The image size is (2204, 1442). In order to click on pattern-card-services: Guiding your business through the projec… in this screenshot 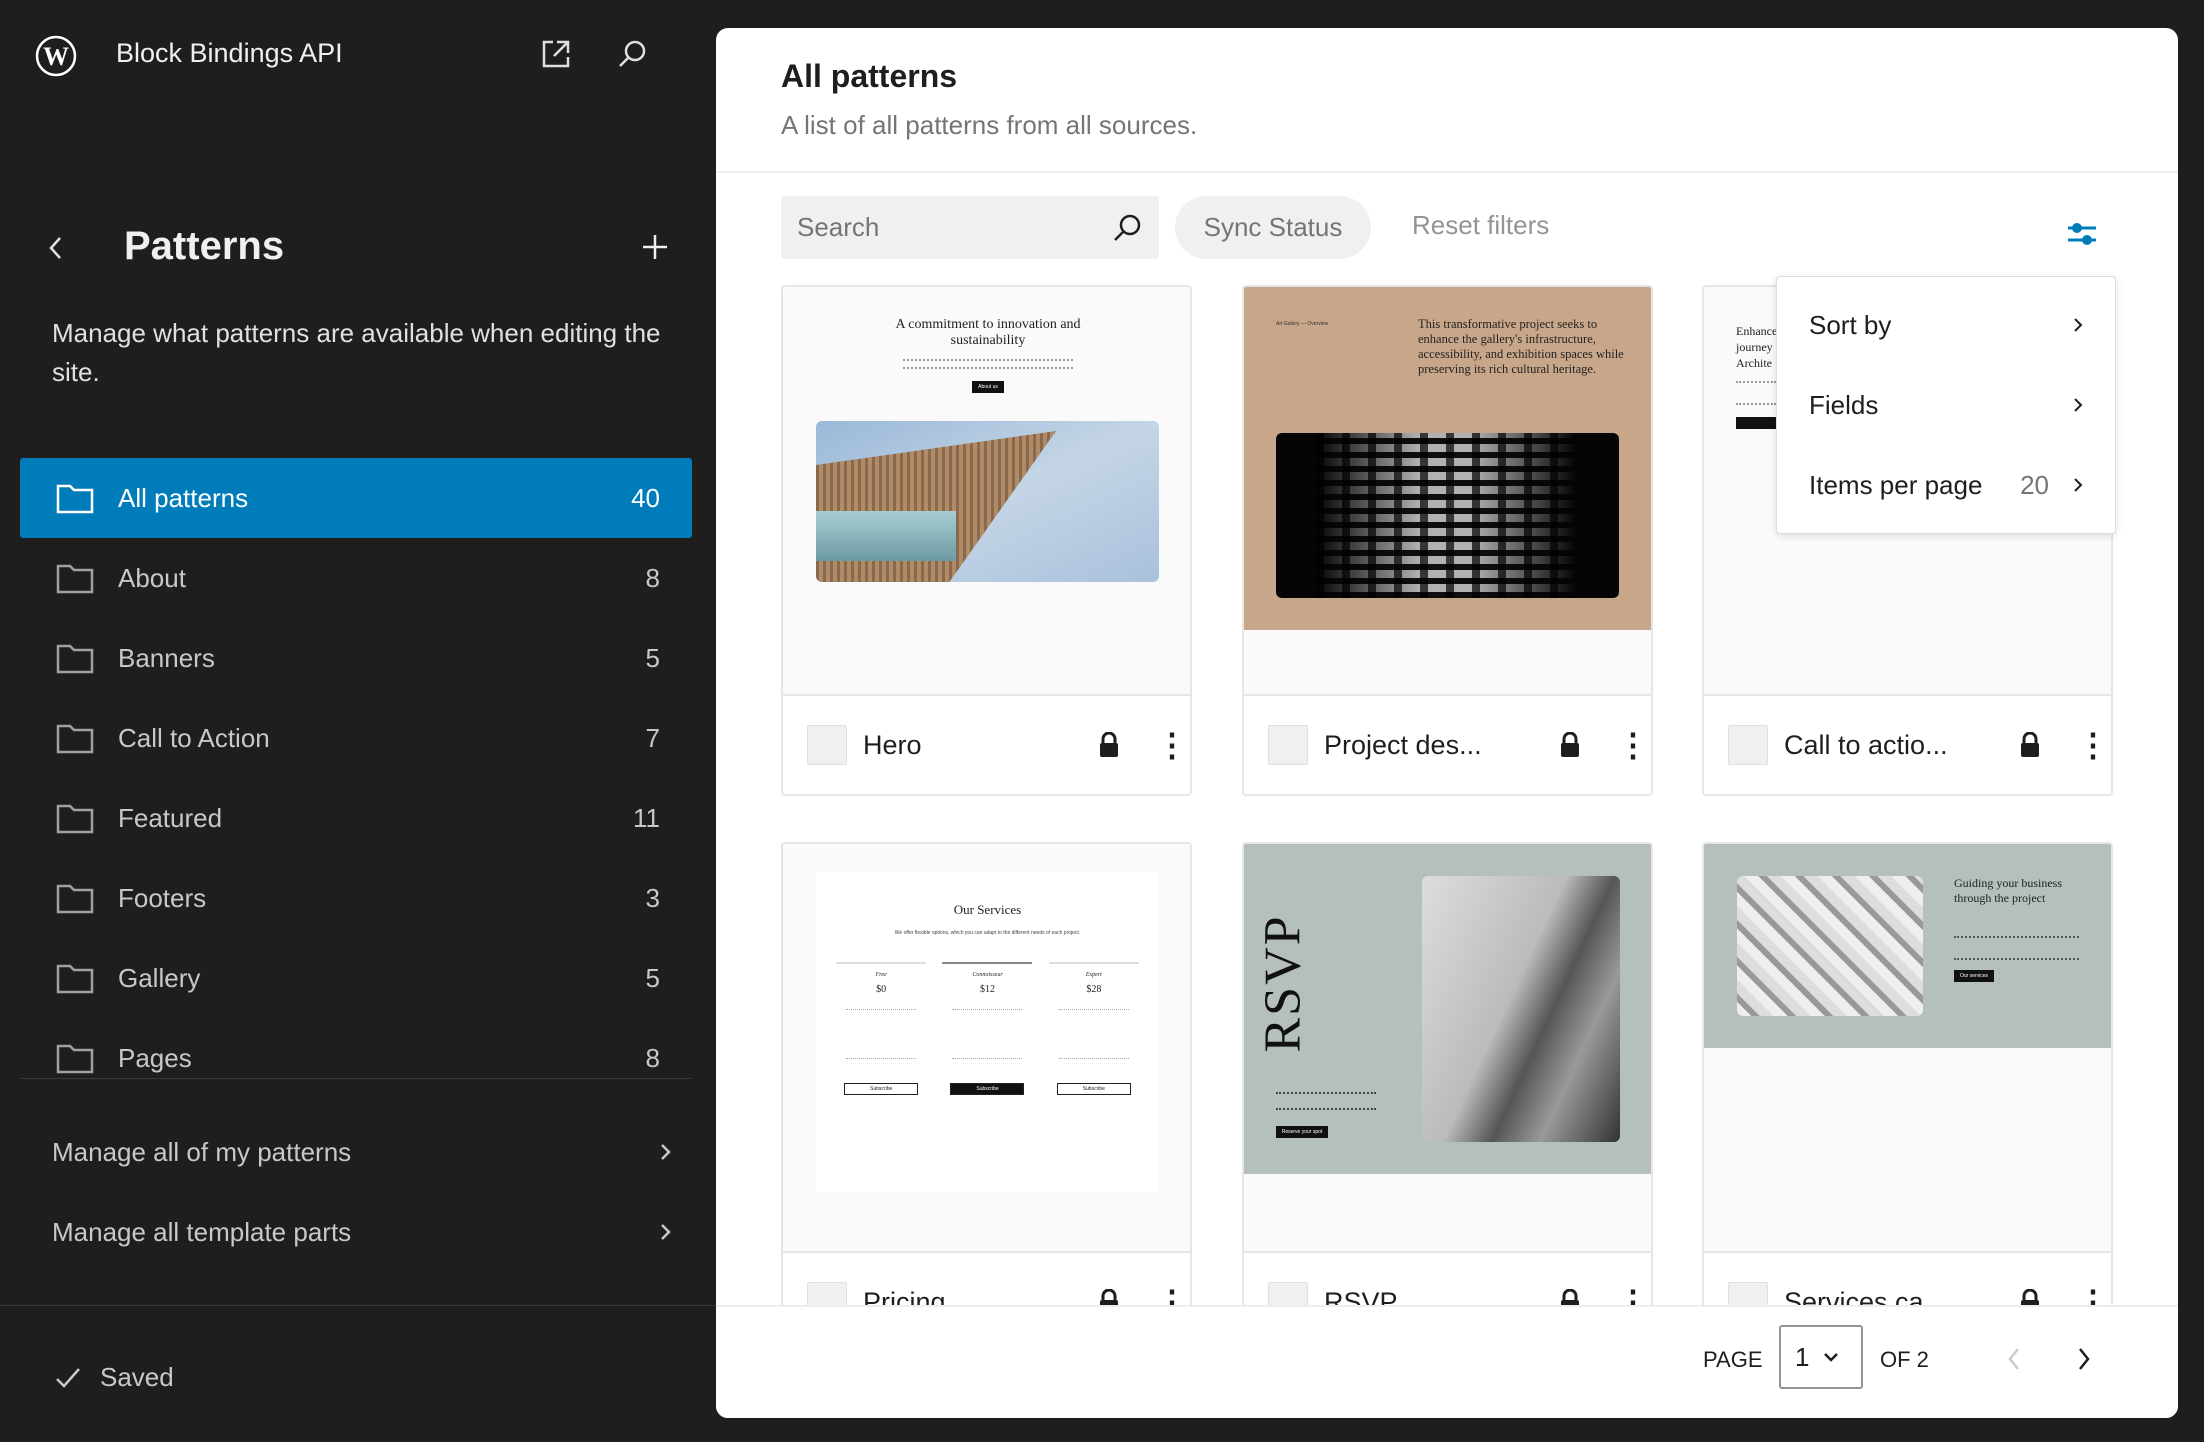, I will do `click(1907, 1097)`.